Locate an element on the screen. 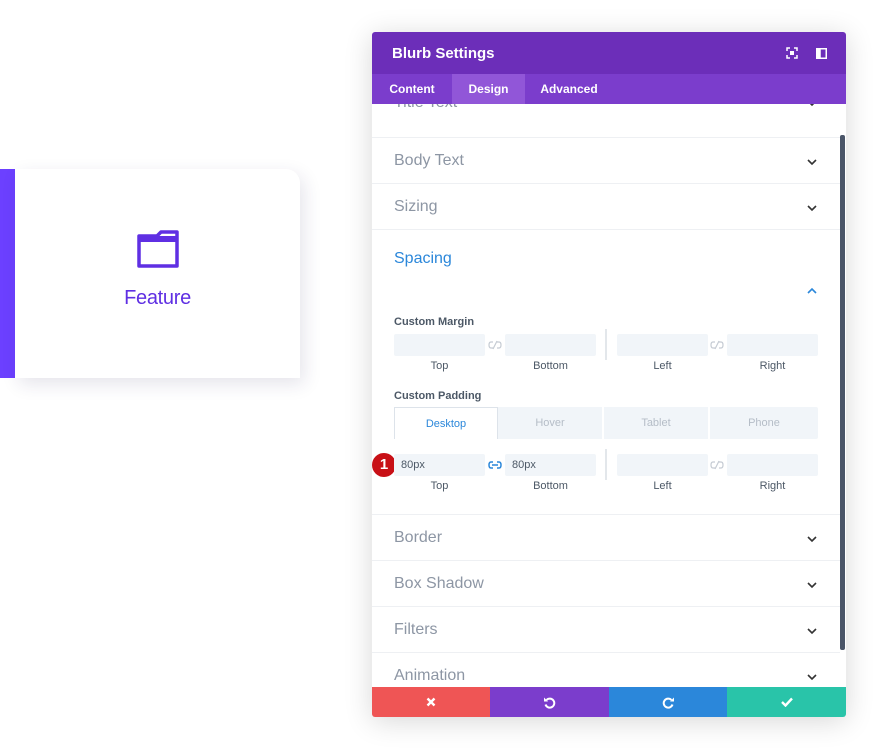 The image size is (880, 753). margin-top-input is located at coordinates (439, 345).